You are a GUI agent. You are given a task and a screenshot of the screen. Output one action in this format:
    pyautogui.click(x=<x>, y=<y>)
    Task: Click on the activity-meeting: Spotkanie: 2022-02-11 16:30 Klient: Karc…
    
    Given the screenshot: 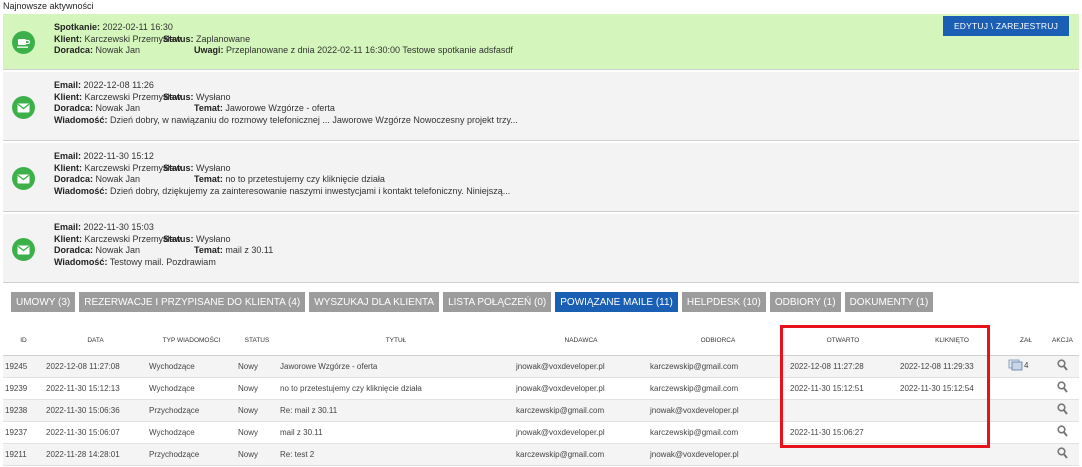 What is the action you would take?
    pyautogui.click(x=541, y=42)
    